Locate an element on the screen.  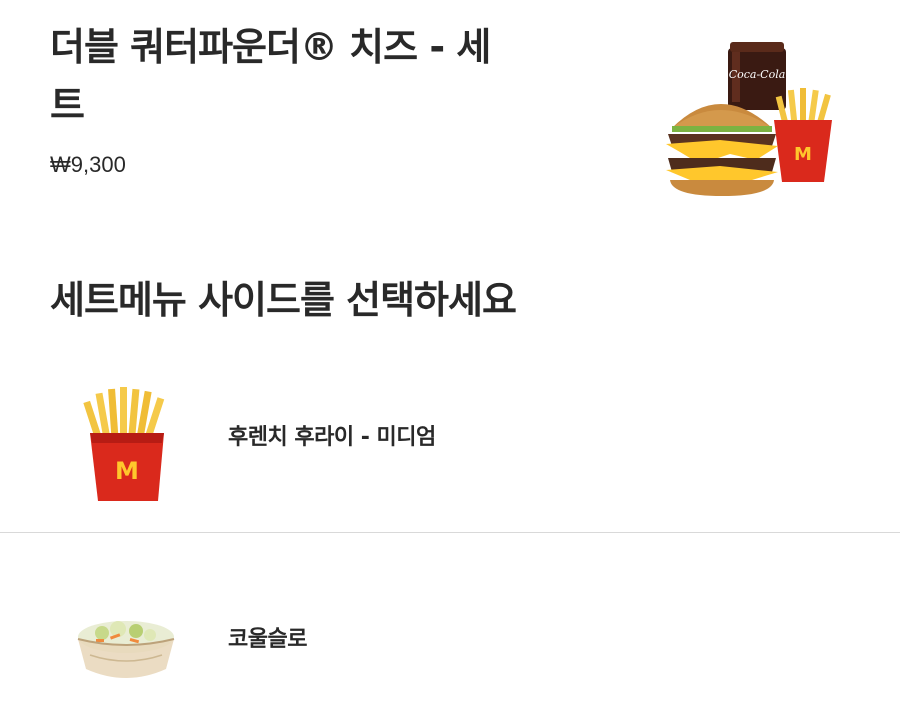
side-option-label: 후렌치 후라이 - 미디엄 is located at coordinates (332, 437).